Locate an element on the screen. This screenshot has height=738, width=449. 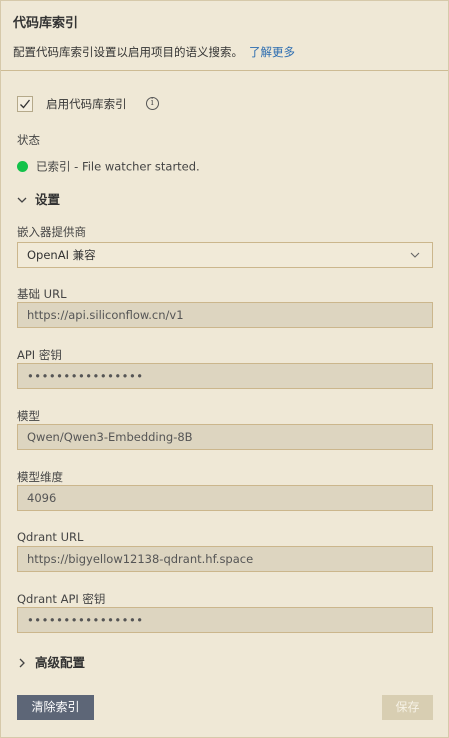
model-label: 模型 is located at coordinates (28, 416).